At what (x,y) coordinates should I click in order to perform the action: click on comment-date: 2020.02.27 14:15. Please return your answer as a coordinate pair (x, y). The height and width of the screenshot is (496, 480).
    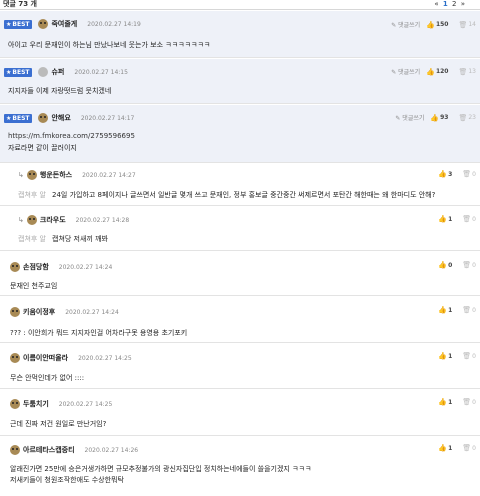
    Looking at the image, I should click on (101, 72).